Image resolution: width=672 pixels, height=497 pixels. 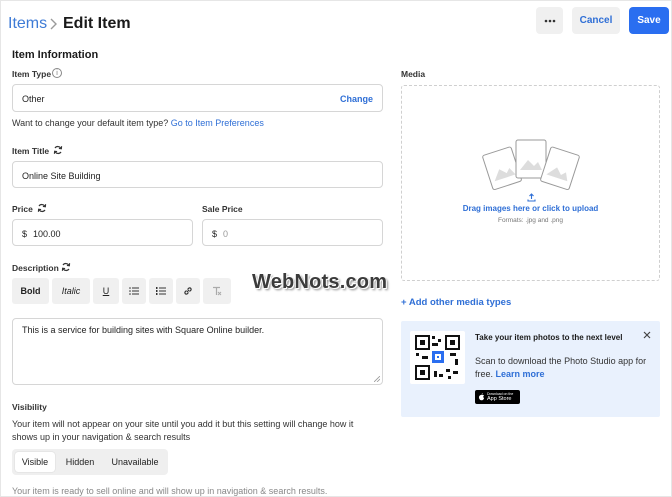 What do you see at coordinates (456, 302) in the screenshot?
I see `add-other-media-link: + Add other media types` at bounding box center [456, 302].